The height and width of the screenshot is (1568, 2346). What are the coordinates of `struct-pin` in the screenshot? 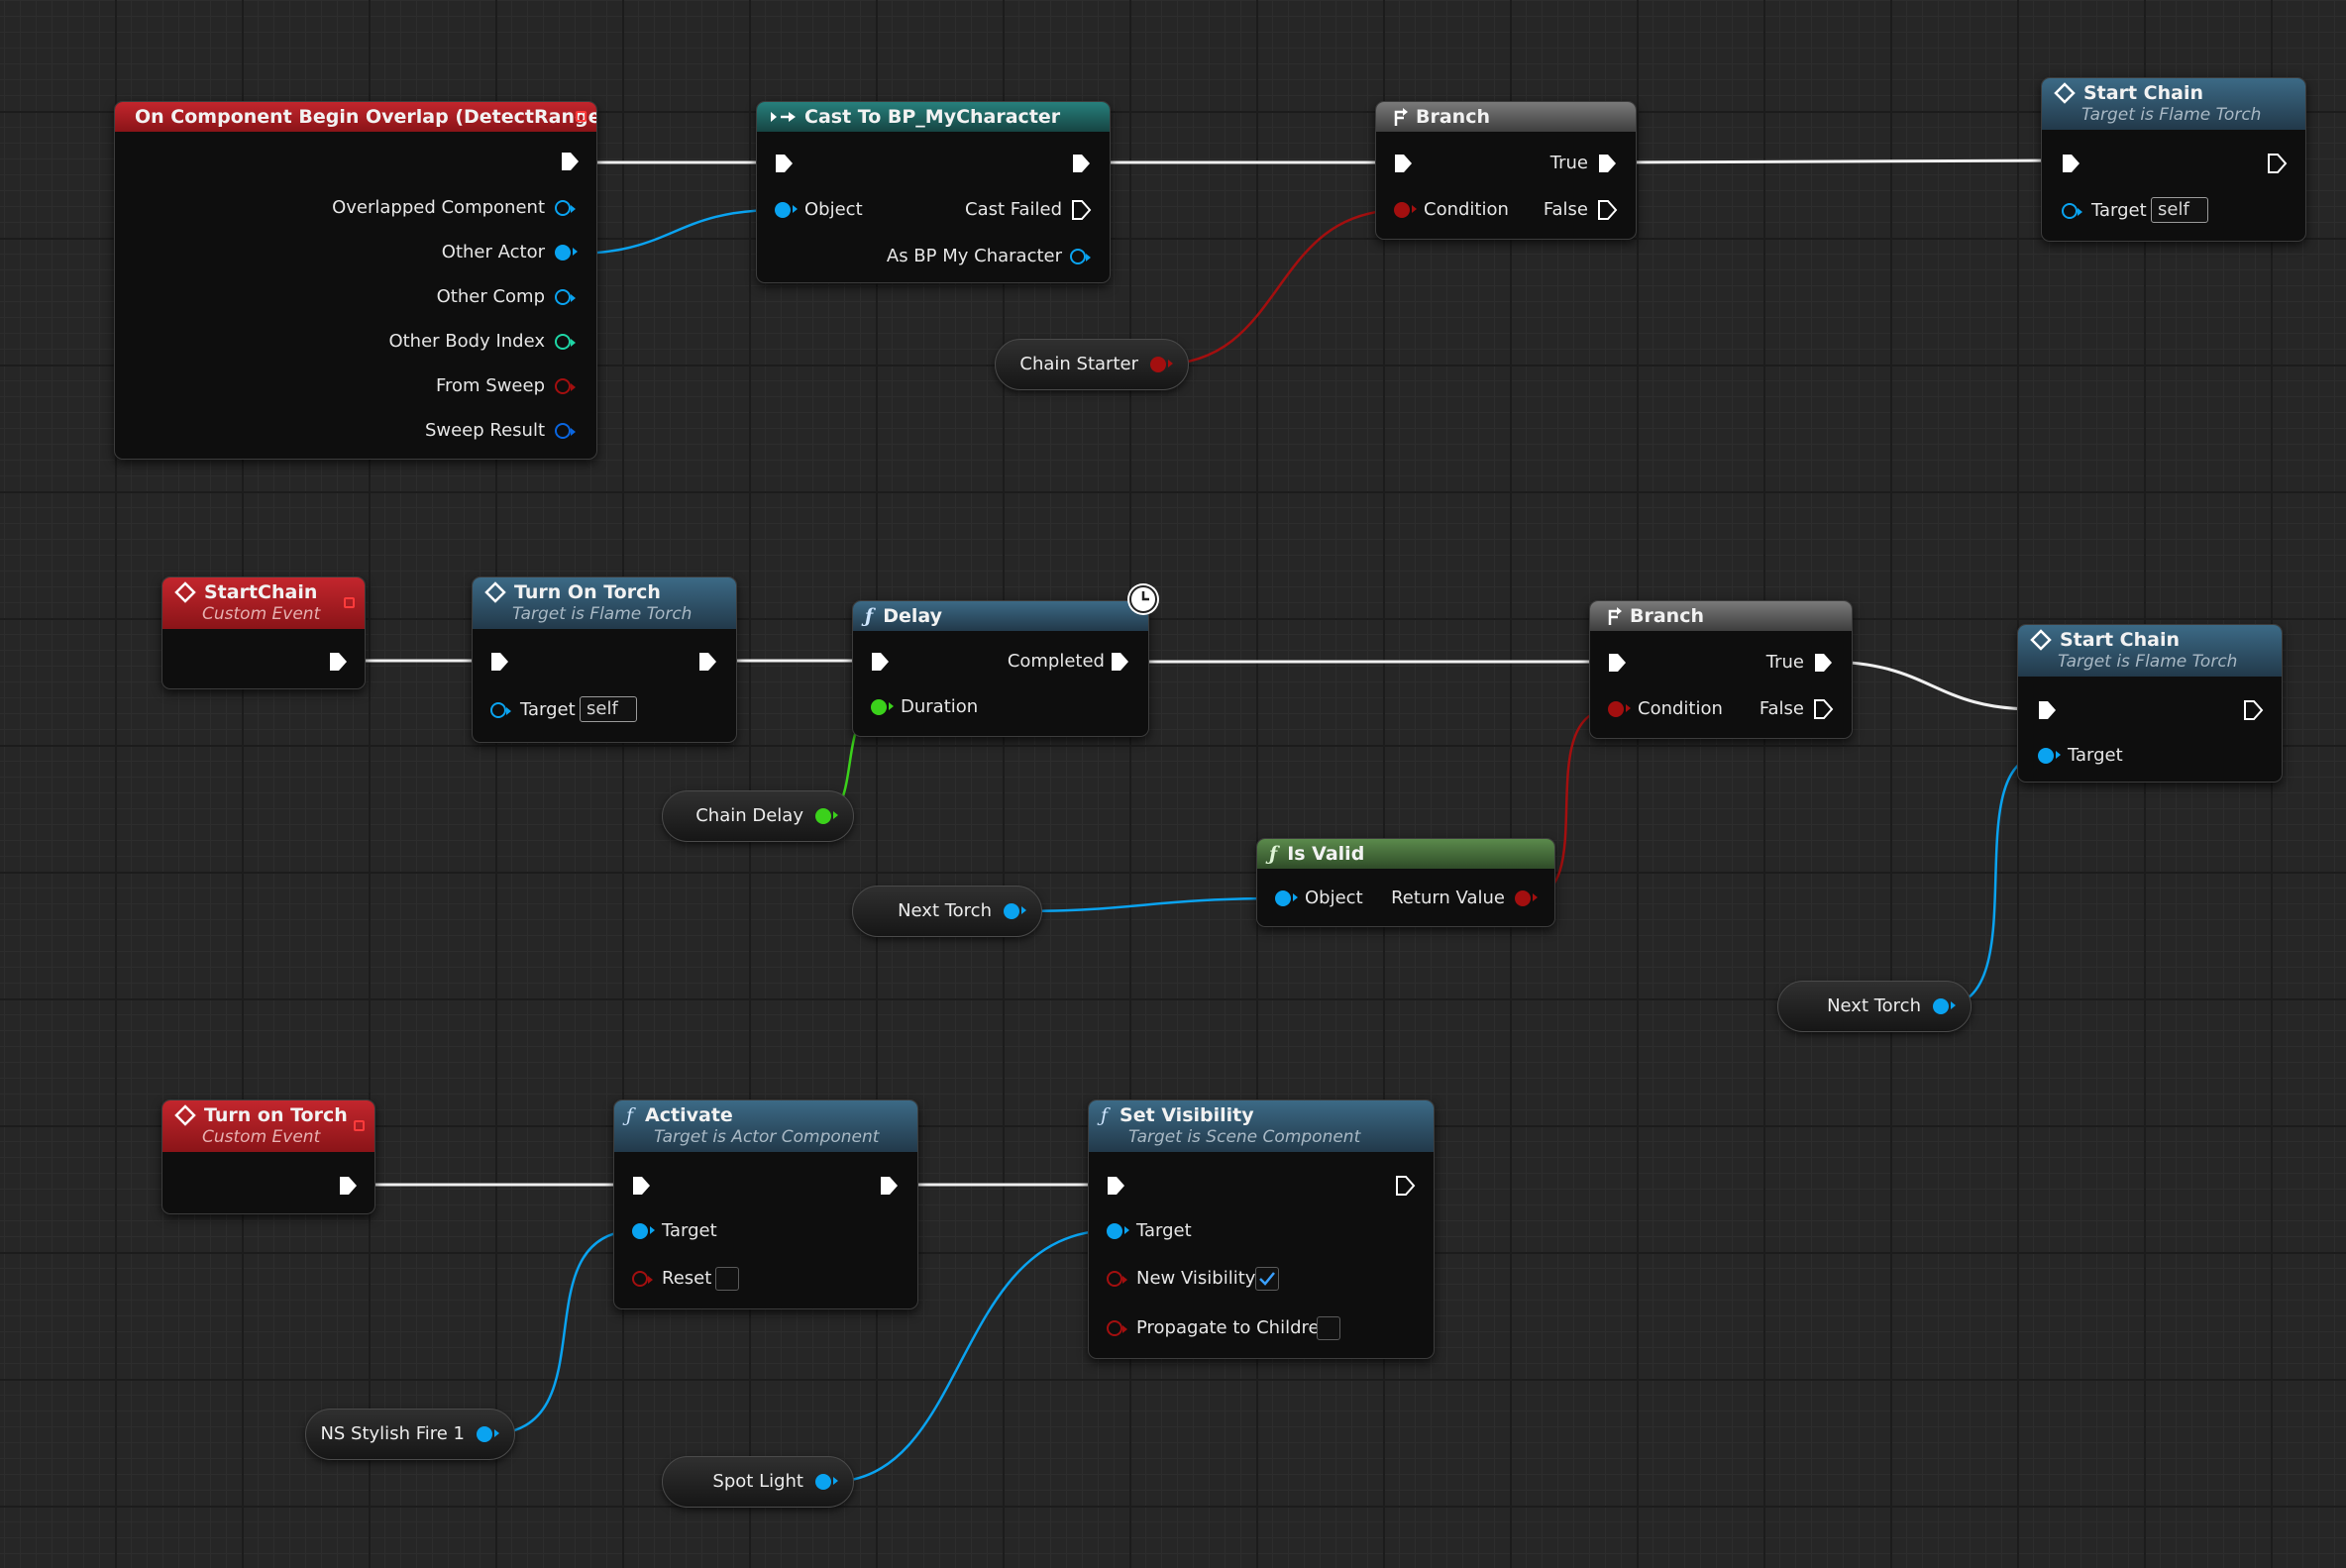 It's located at (565, 431).